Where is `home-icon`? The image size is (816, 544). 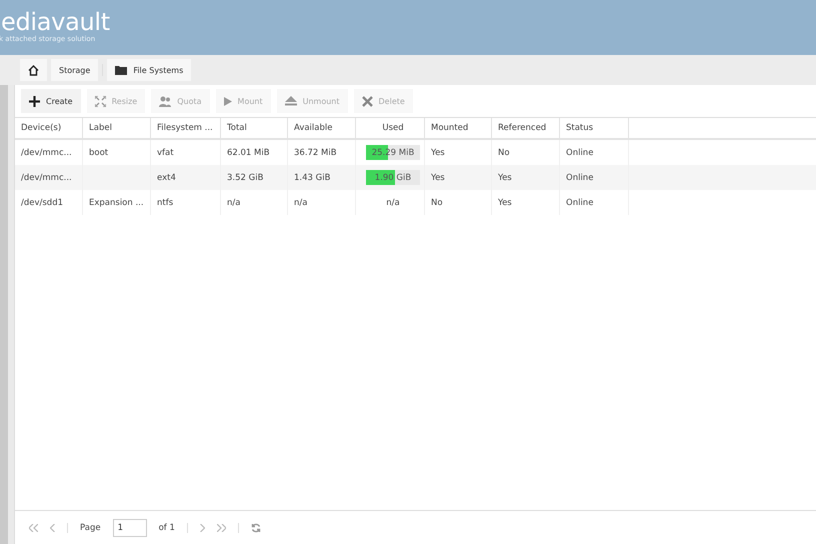 home-icon is located at coordinates (33, 70).